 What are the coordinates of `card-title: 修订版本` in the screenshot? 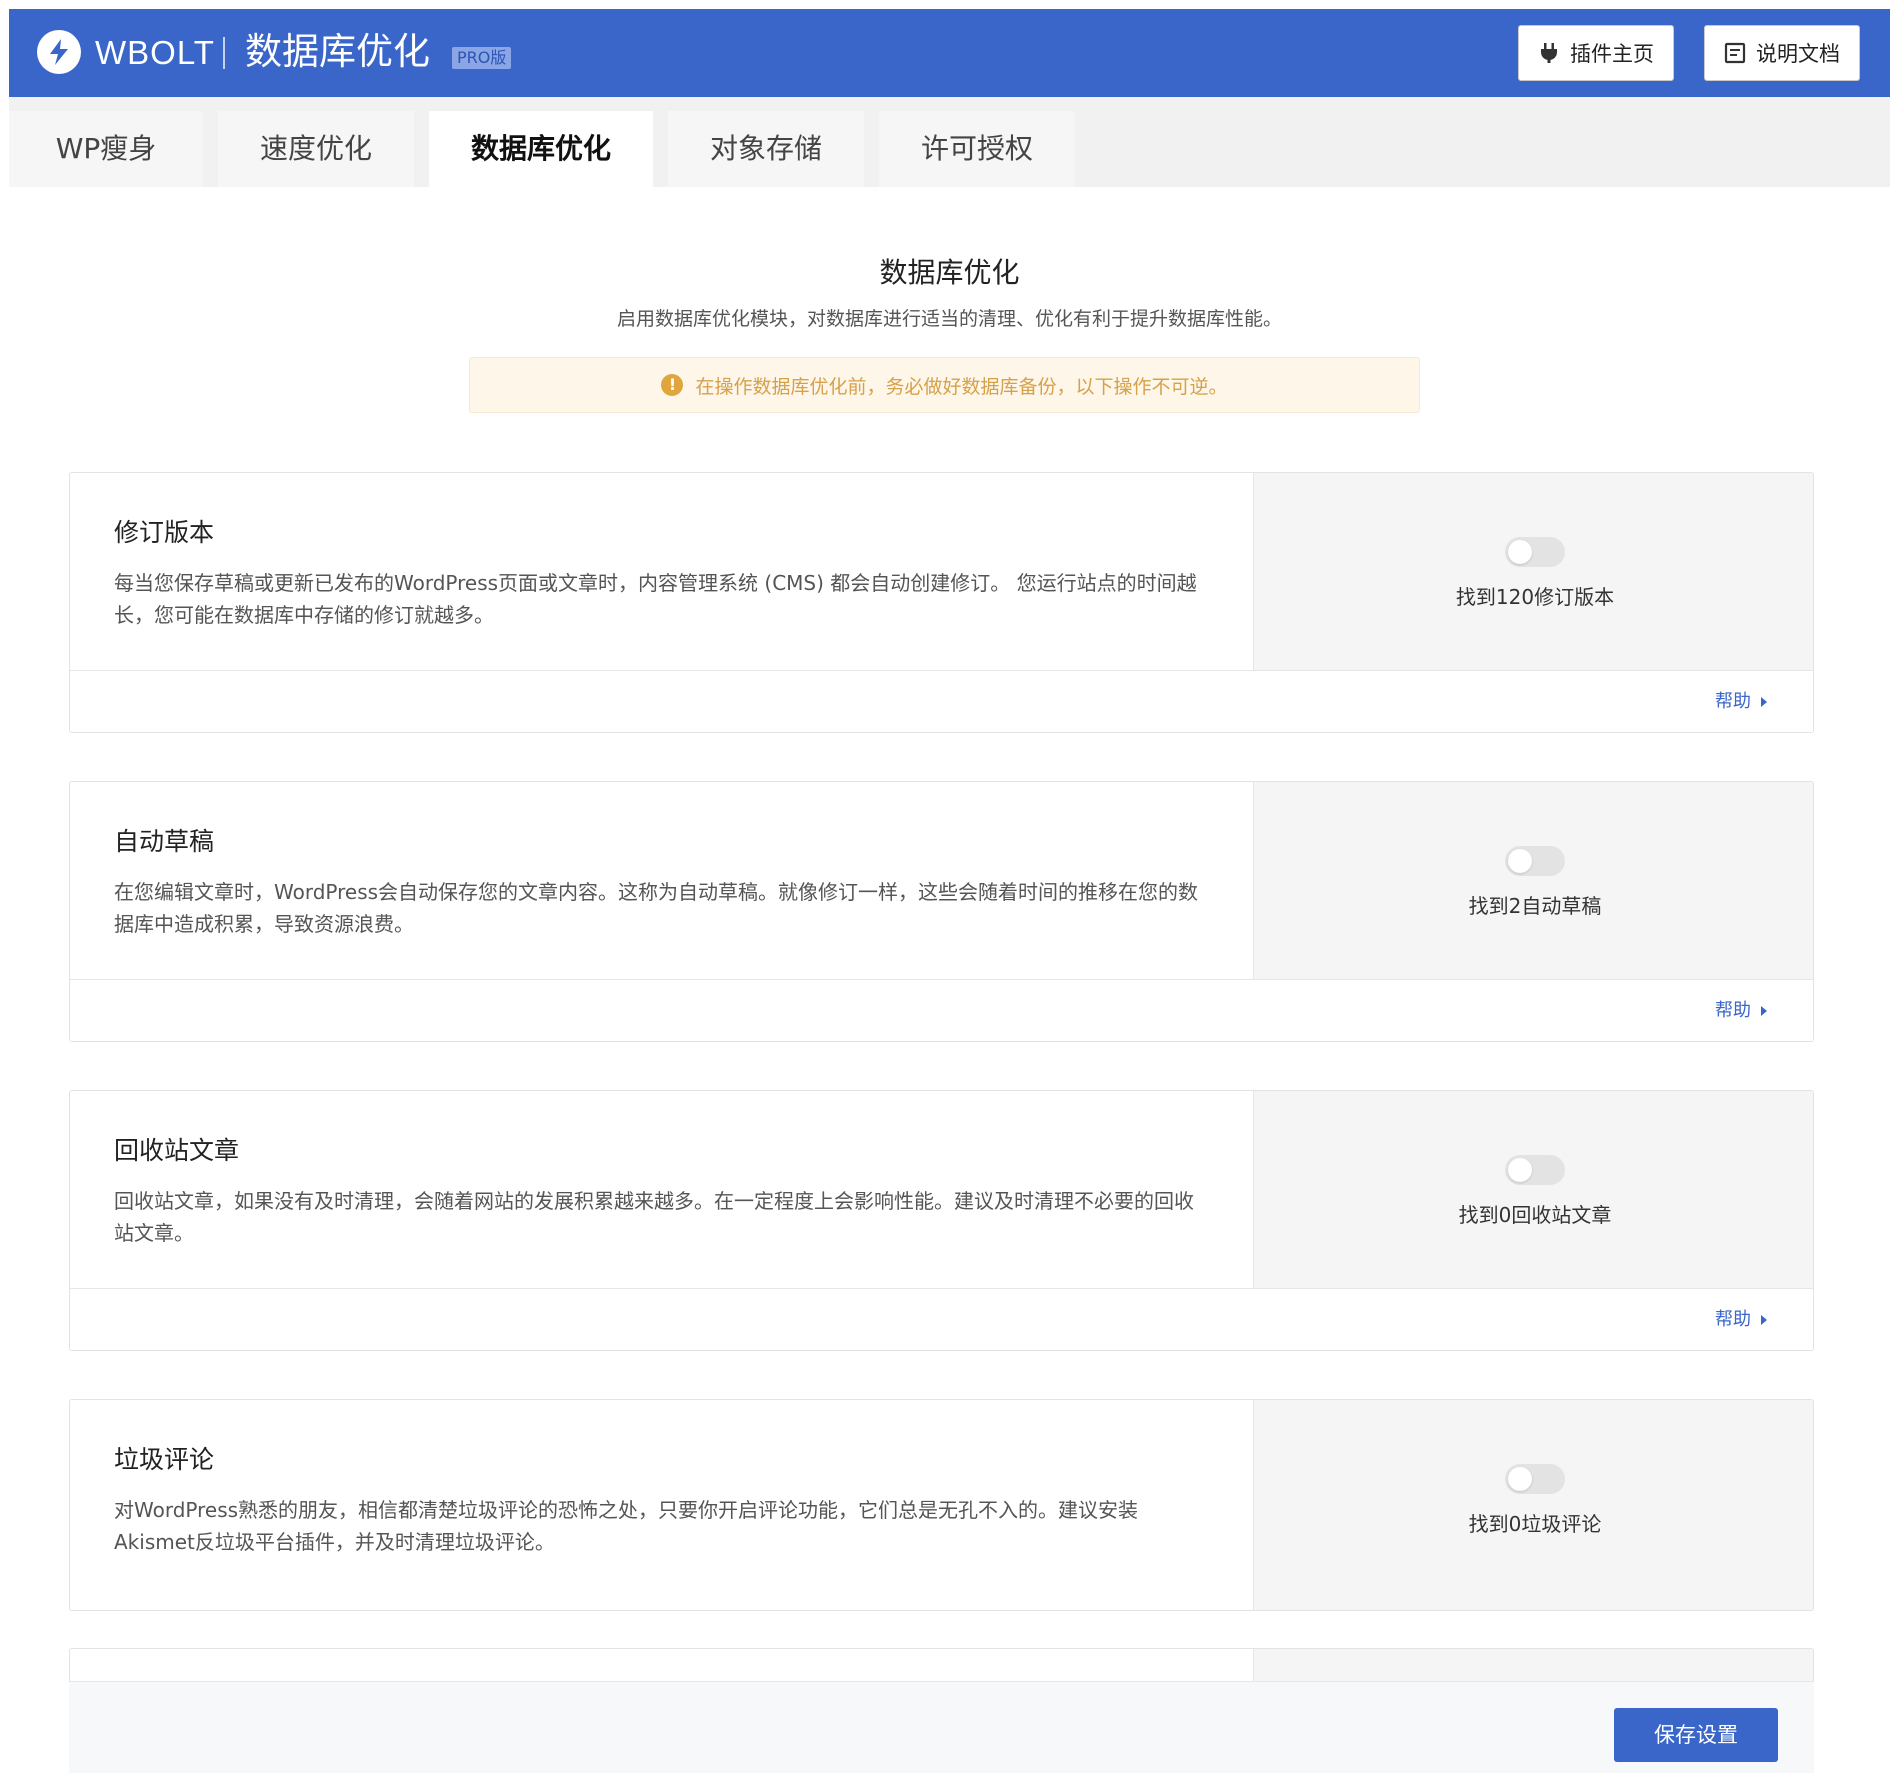 It's located at (164, 532).